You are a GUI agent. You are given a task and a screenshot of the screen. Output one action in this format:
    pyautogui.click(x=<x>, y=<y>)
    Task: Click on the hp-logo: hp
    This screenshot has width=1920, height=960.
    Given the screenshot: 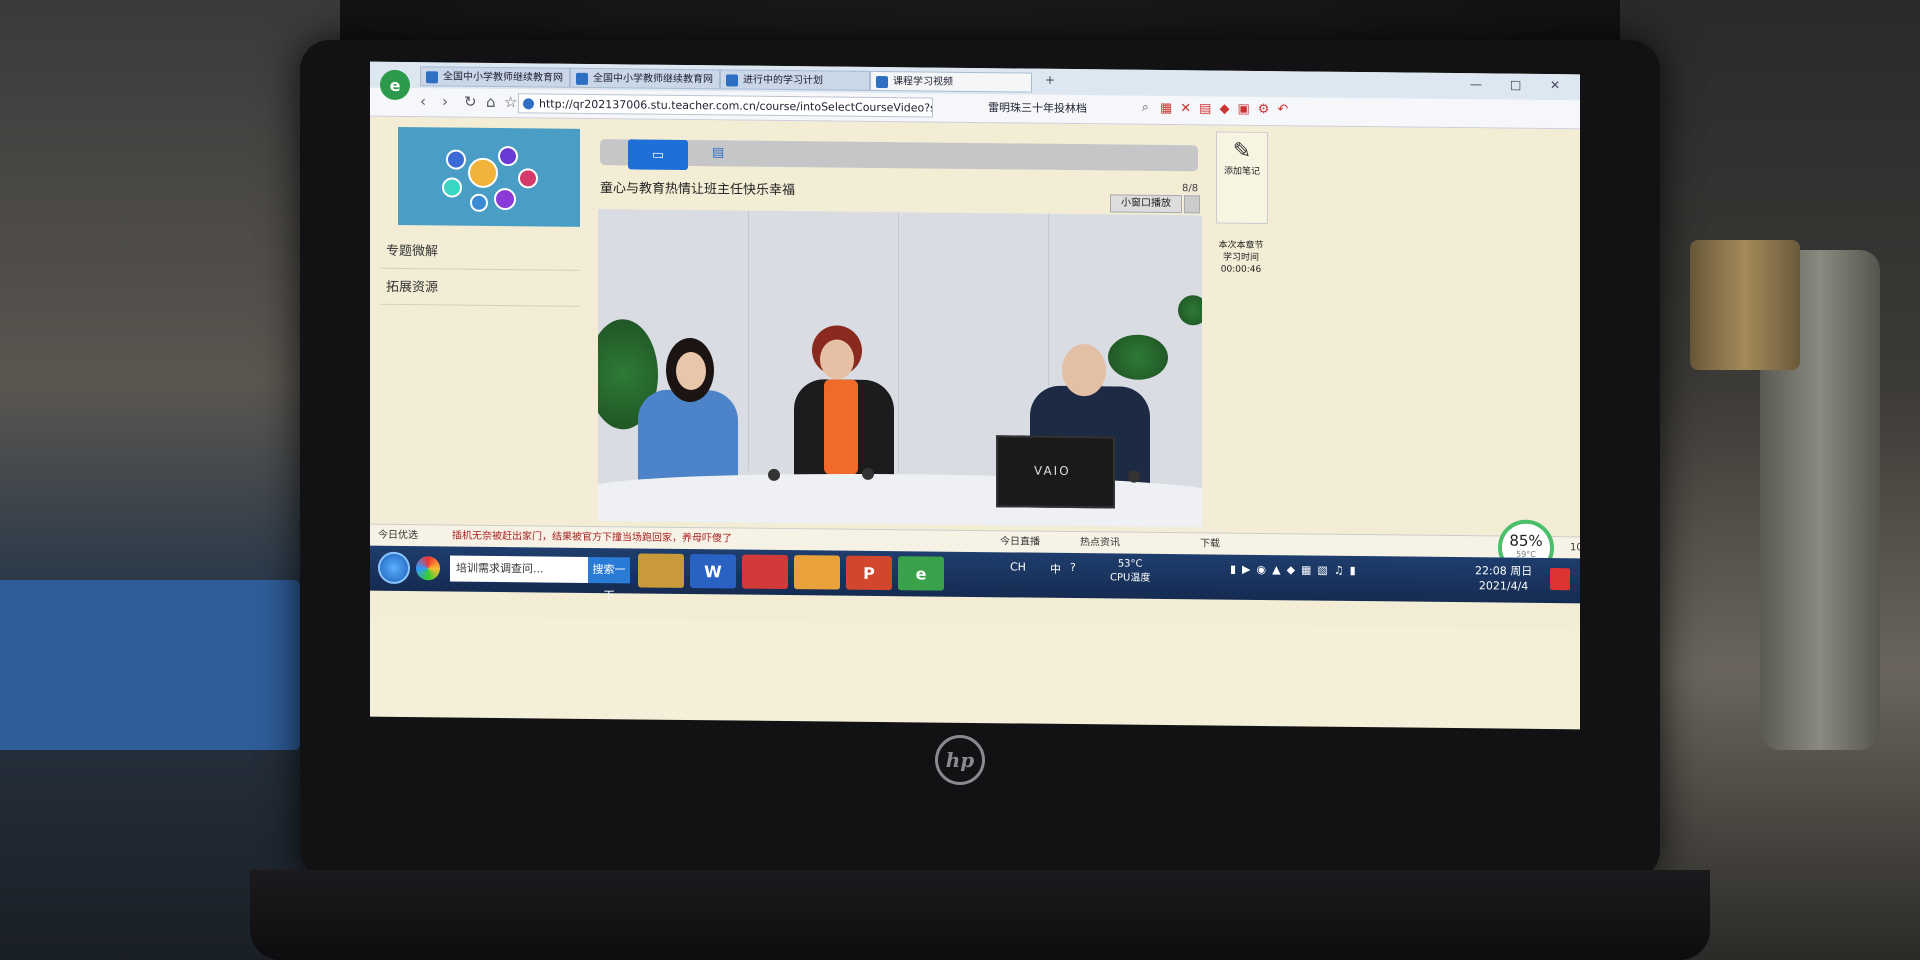 What is the action you would take?
    pyautogui.click(x=960, y=760)
    